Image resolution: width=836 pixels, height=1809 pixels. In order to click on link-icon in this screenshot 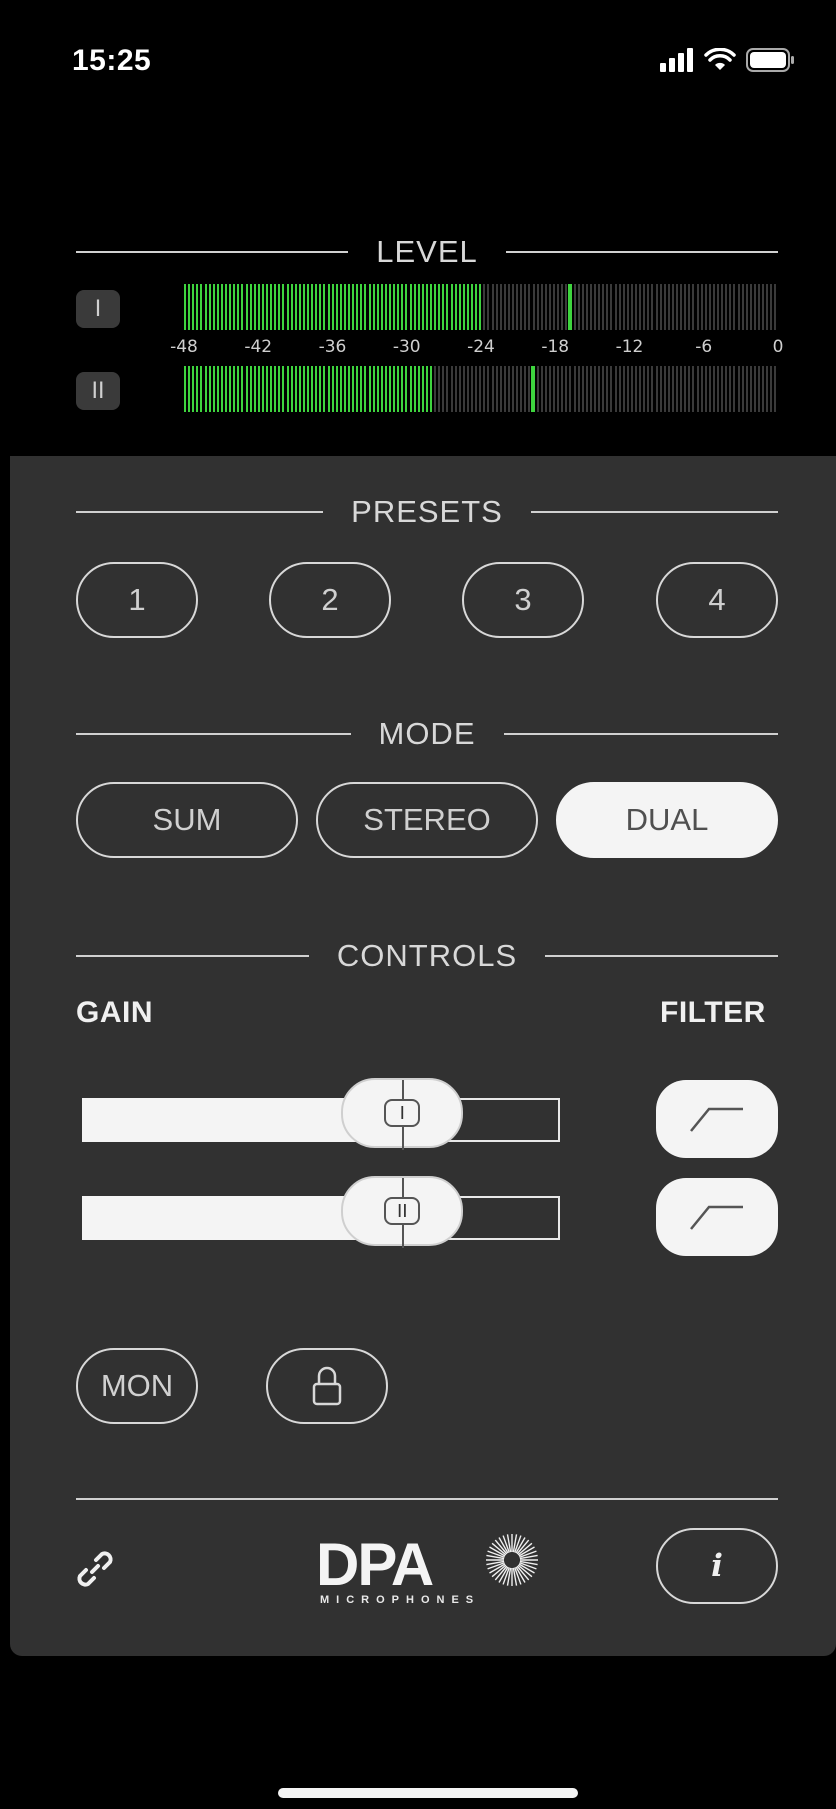, I will do `click(95, 1569)`.